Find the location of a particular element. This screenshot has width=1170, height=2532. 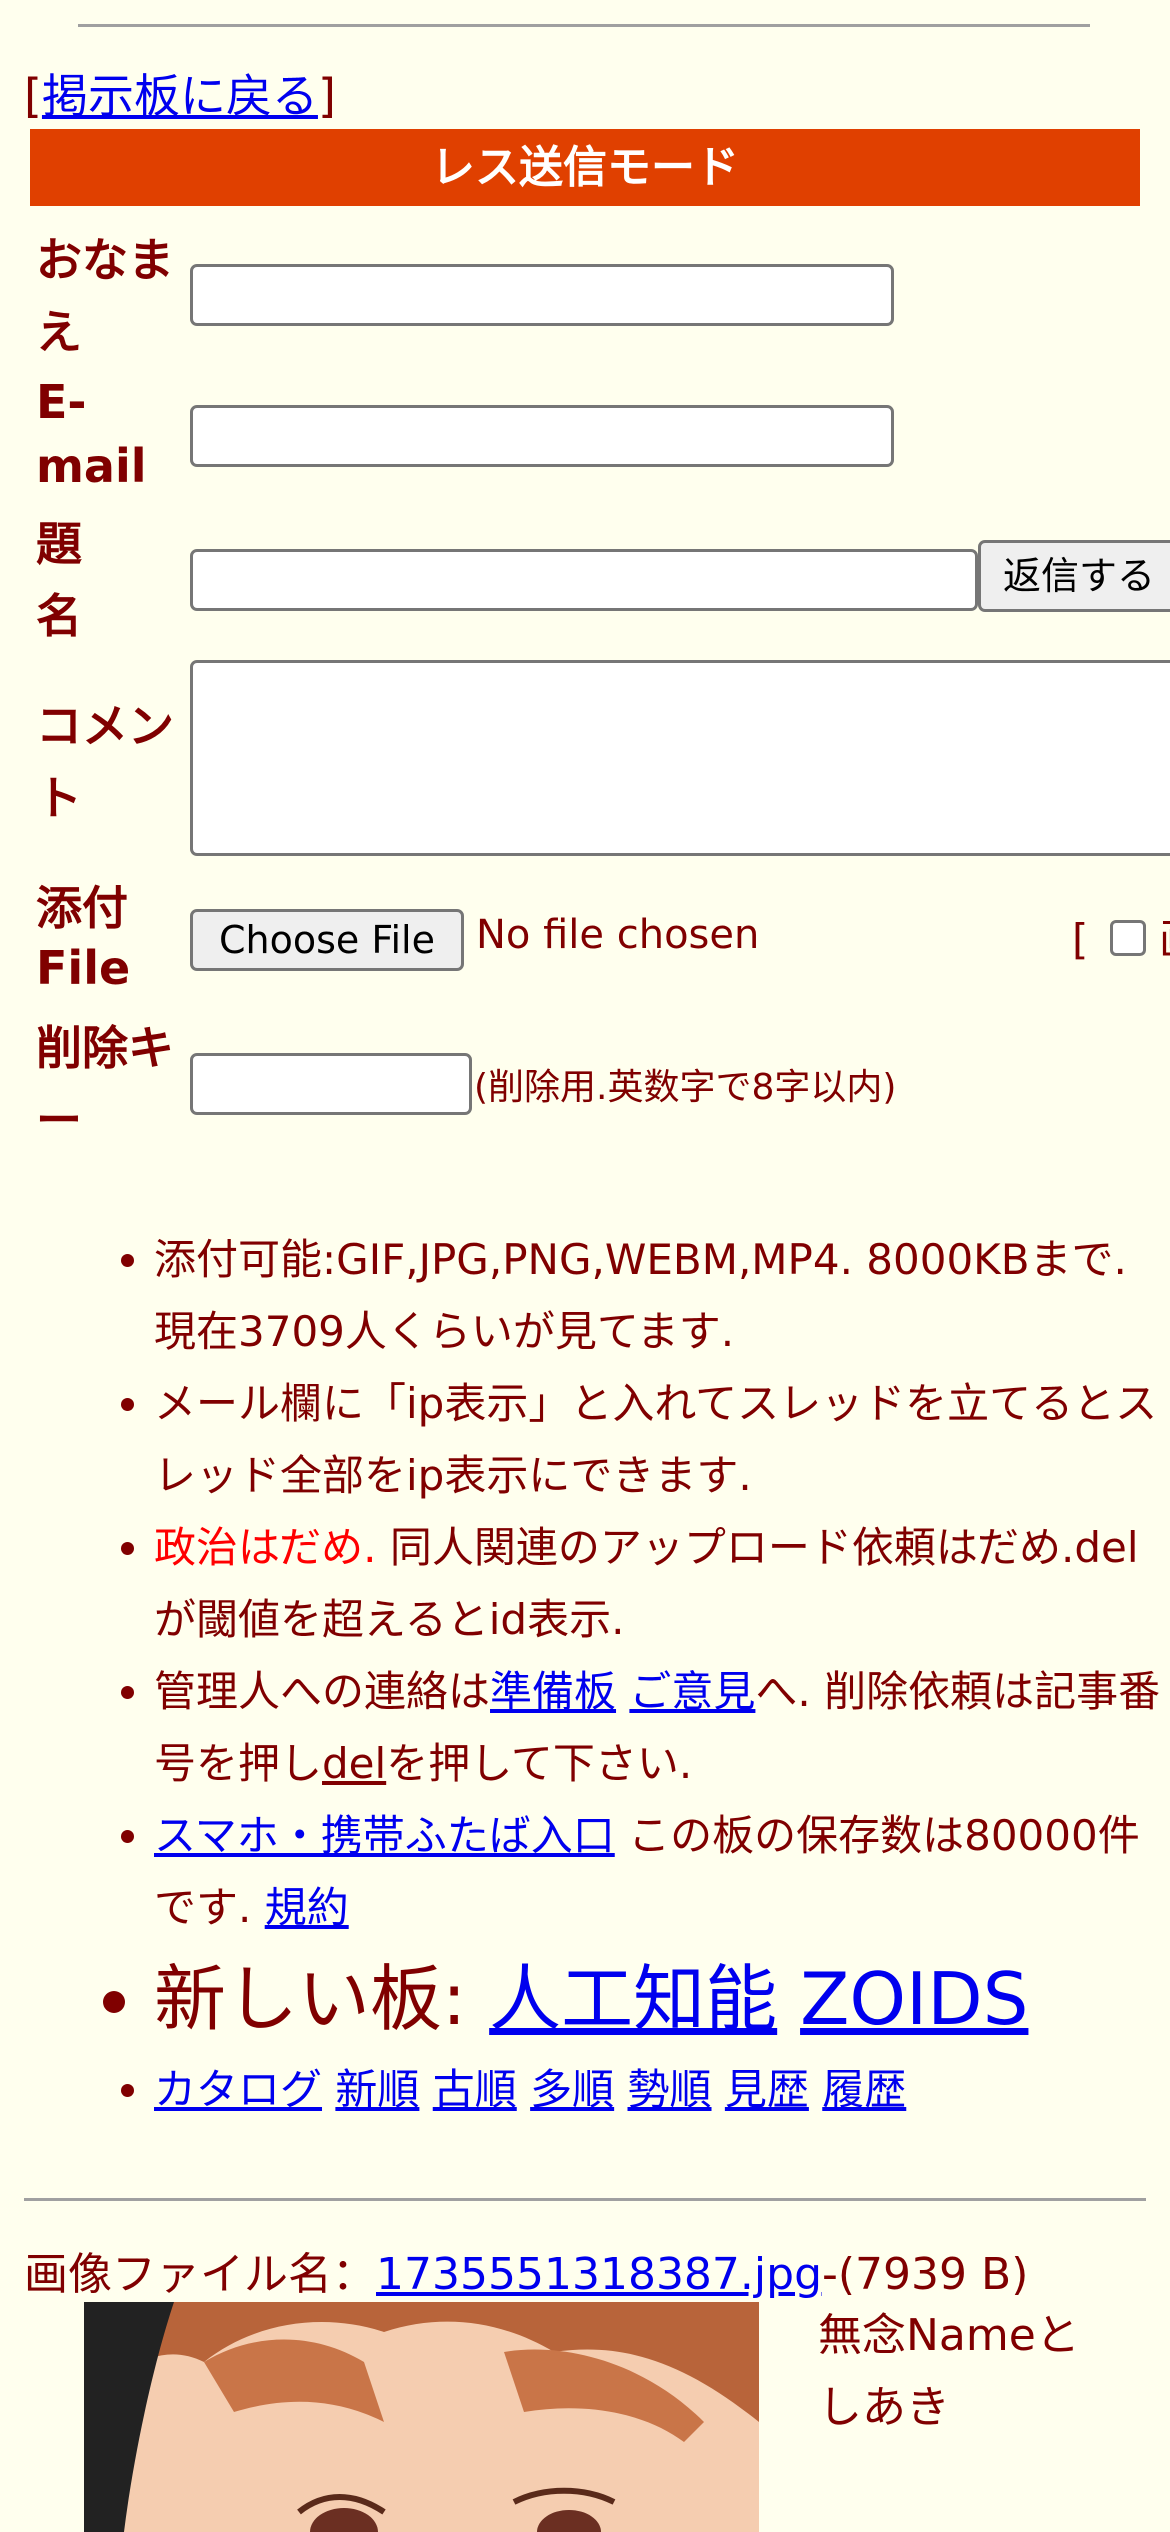

post-image-file-link: 1735551318387.jpg is located at coordinates (599, 2274).